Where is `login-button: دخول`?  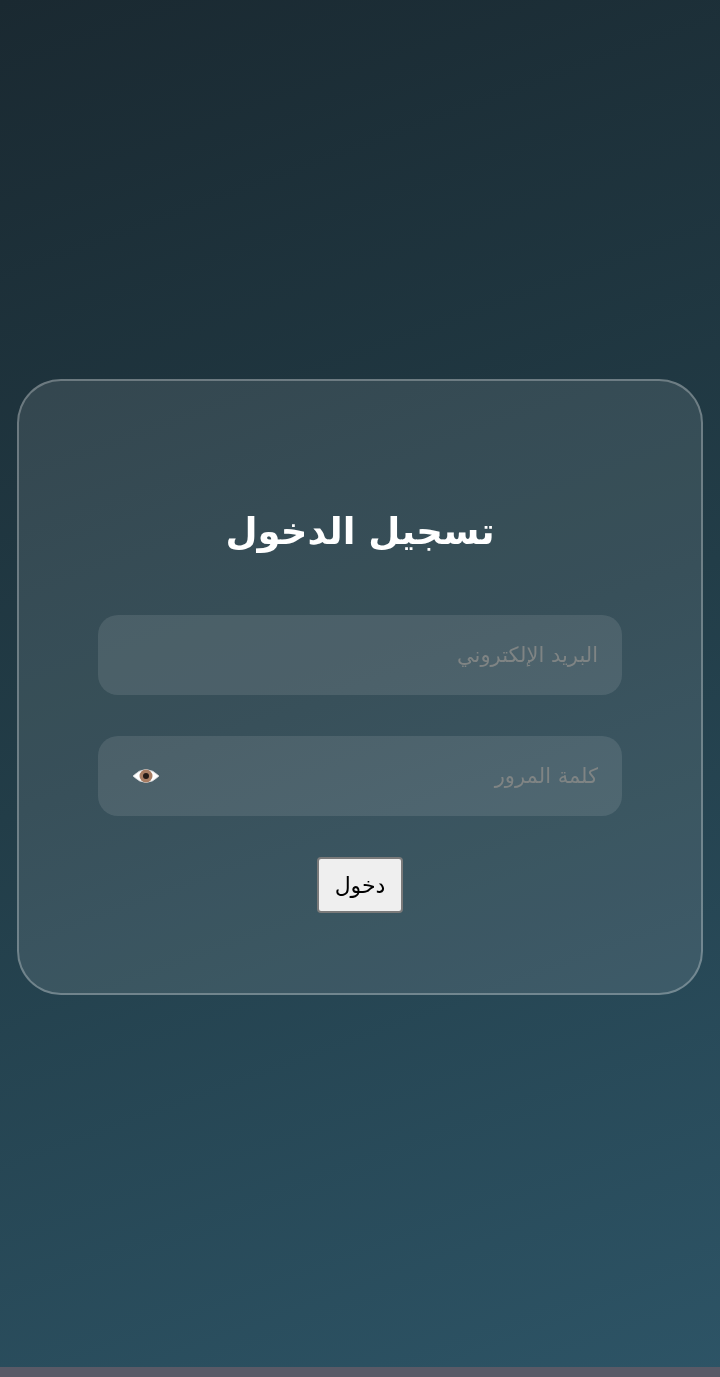 login-button: دخول is located at coordinates (360, 885).